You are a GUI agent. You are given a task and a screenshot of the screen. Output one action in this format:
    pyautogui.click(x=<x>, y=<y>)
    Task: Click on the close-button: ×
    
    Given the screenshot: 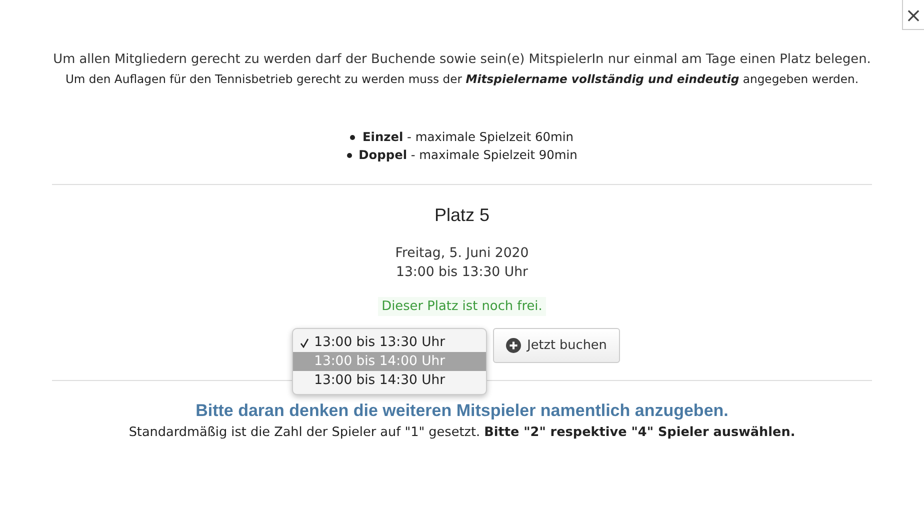 What is the action you would take?
    pyautogui.click(x=913, y=15)
    